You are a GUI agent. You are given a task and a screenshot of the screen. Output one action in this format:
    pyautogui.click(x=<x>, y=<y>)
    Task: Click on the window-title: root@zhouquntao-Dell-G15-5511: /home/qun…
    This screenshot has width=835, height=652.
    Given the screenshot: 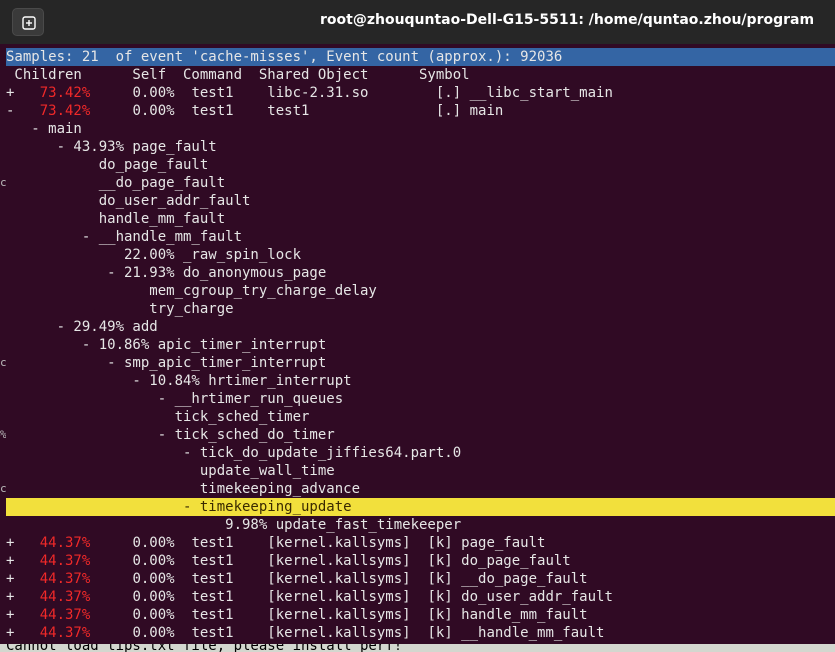 What is the action you would take?
    pyautogui.click(x=567, y=20)
    